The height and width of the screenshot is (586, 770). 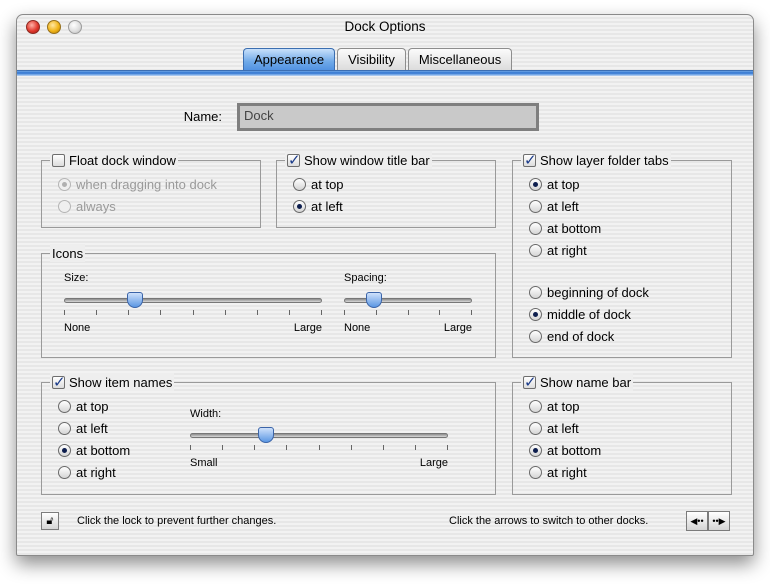 What do you see at coordinates (367, 160) in the screenshot?
I see `title-bar-label: Show window title bar` at bounding box center [367, 160].